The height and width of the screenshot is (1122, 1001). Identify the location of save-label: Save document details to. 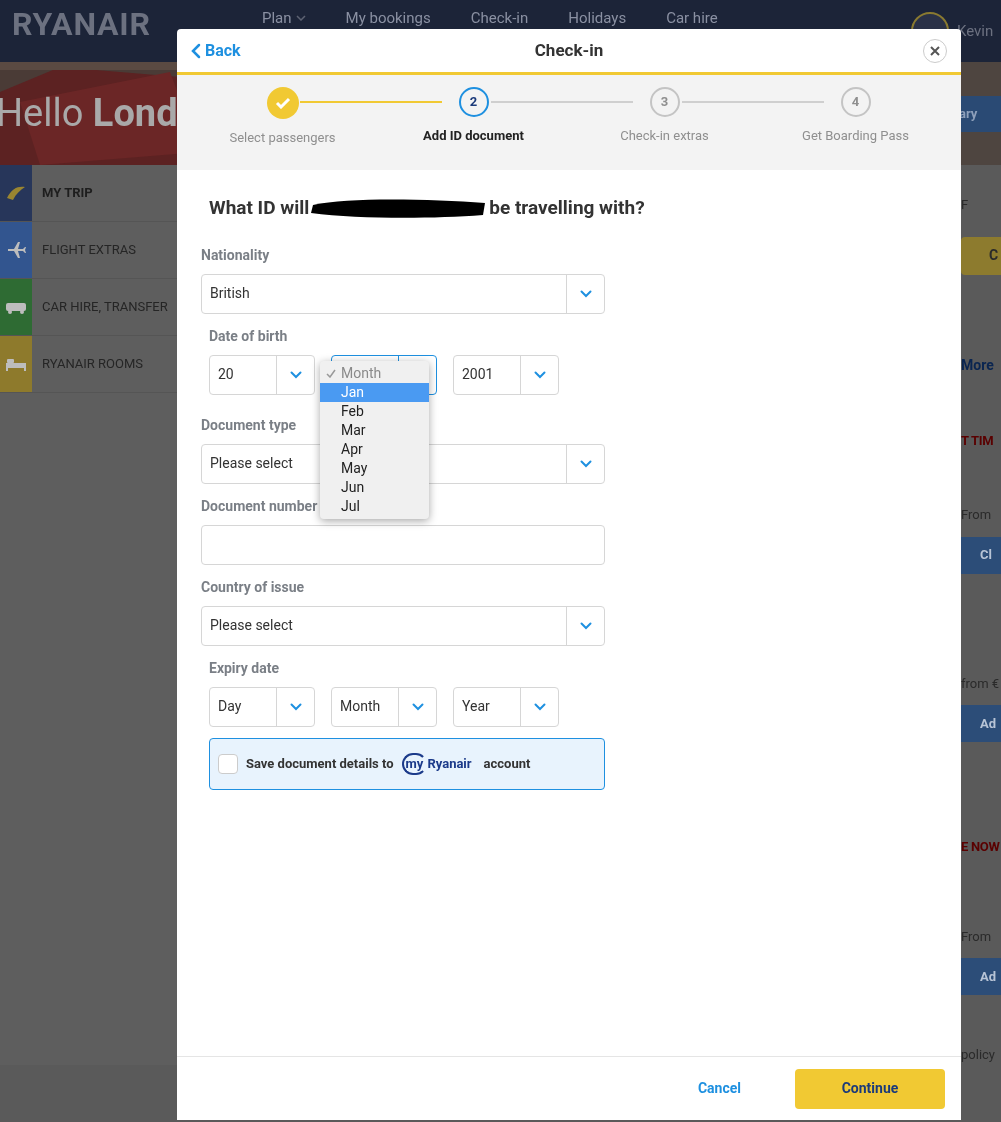
(320, 763).